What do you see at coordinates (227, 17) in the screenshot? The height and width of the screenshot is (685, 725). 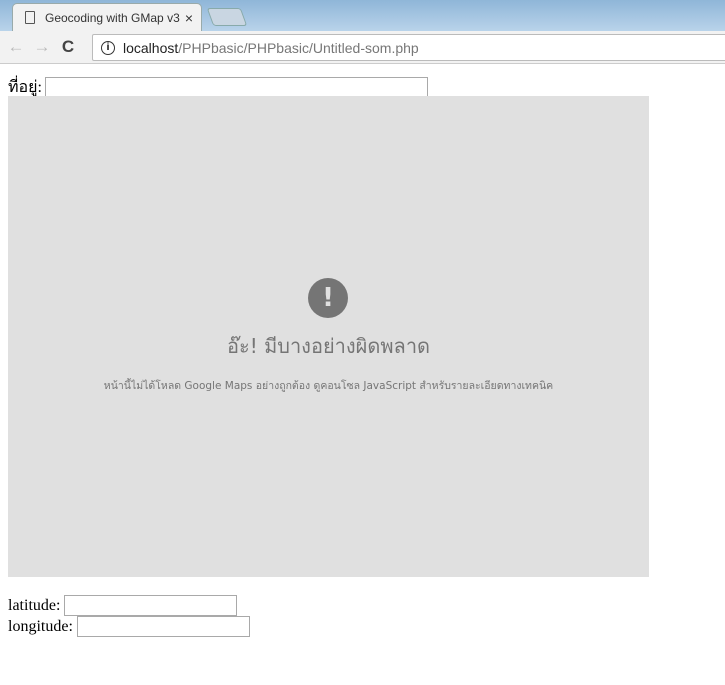 I see `new-tab-button` at bounding box center [227, 17].